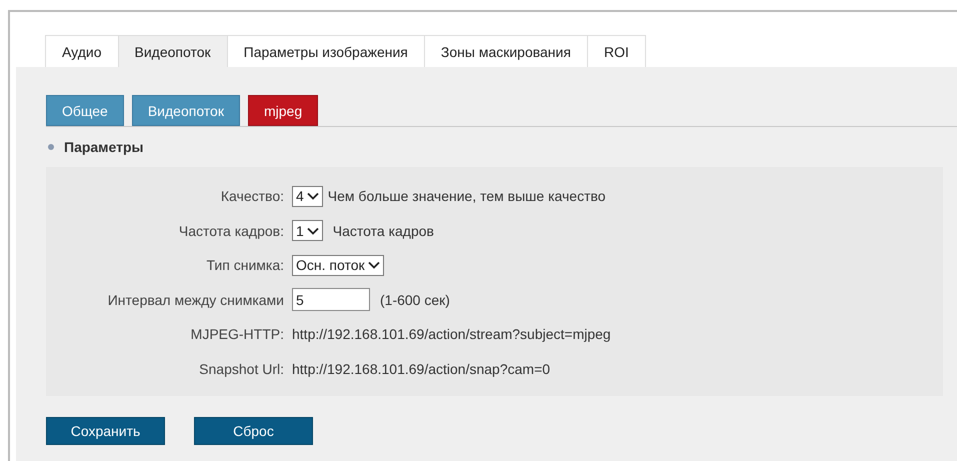  I want to click on field-label: Тип снимка:, so click(245, 265).